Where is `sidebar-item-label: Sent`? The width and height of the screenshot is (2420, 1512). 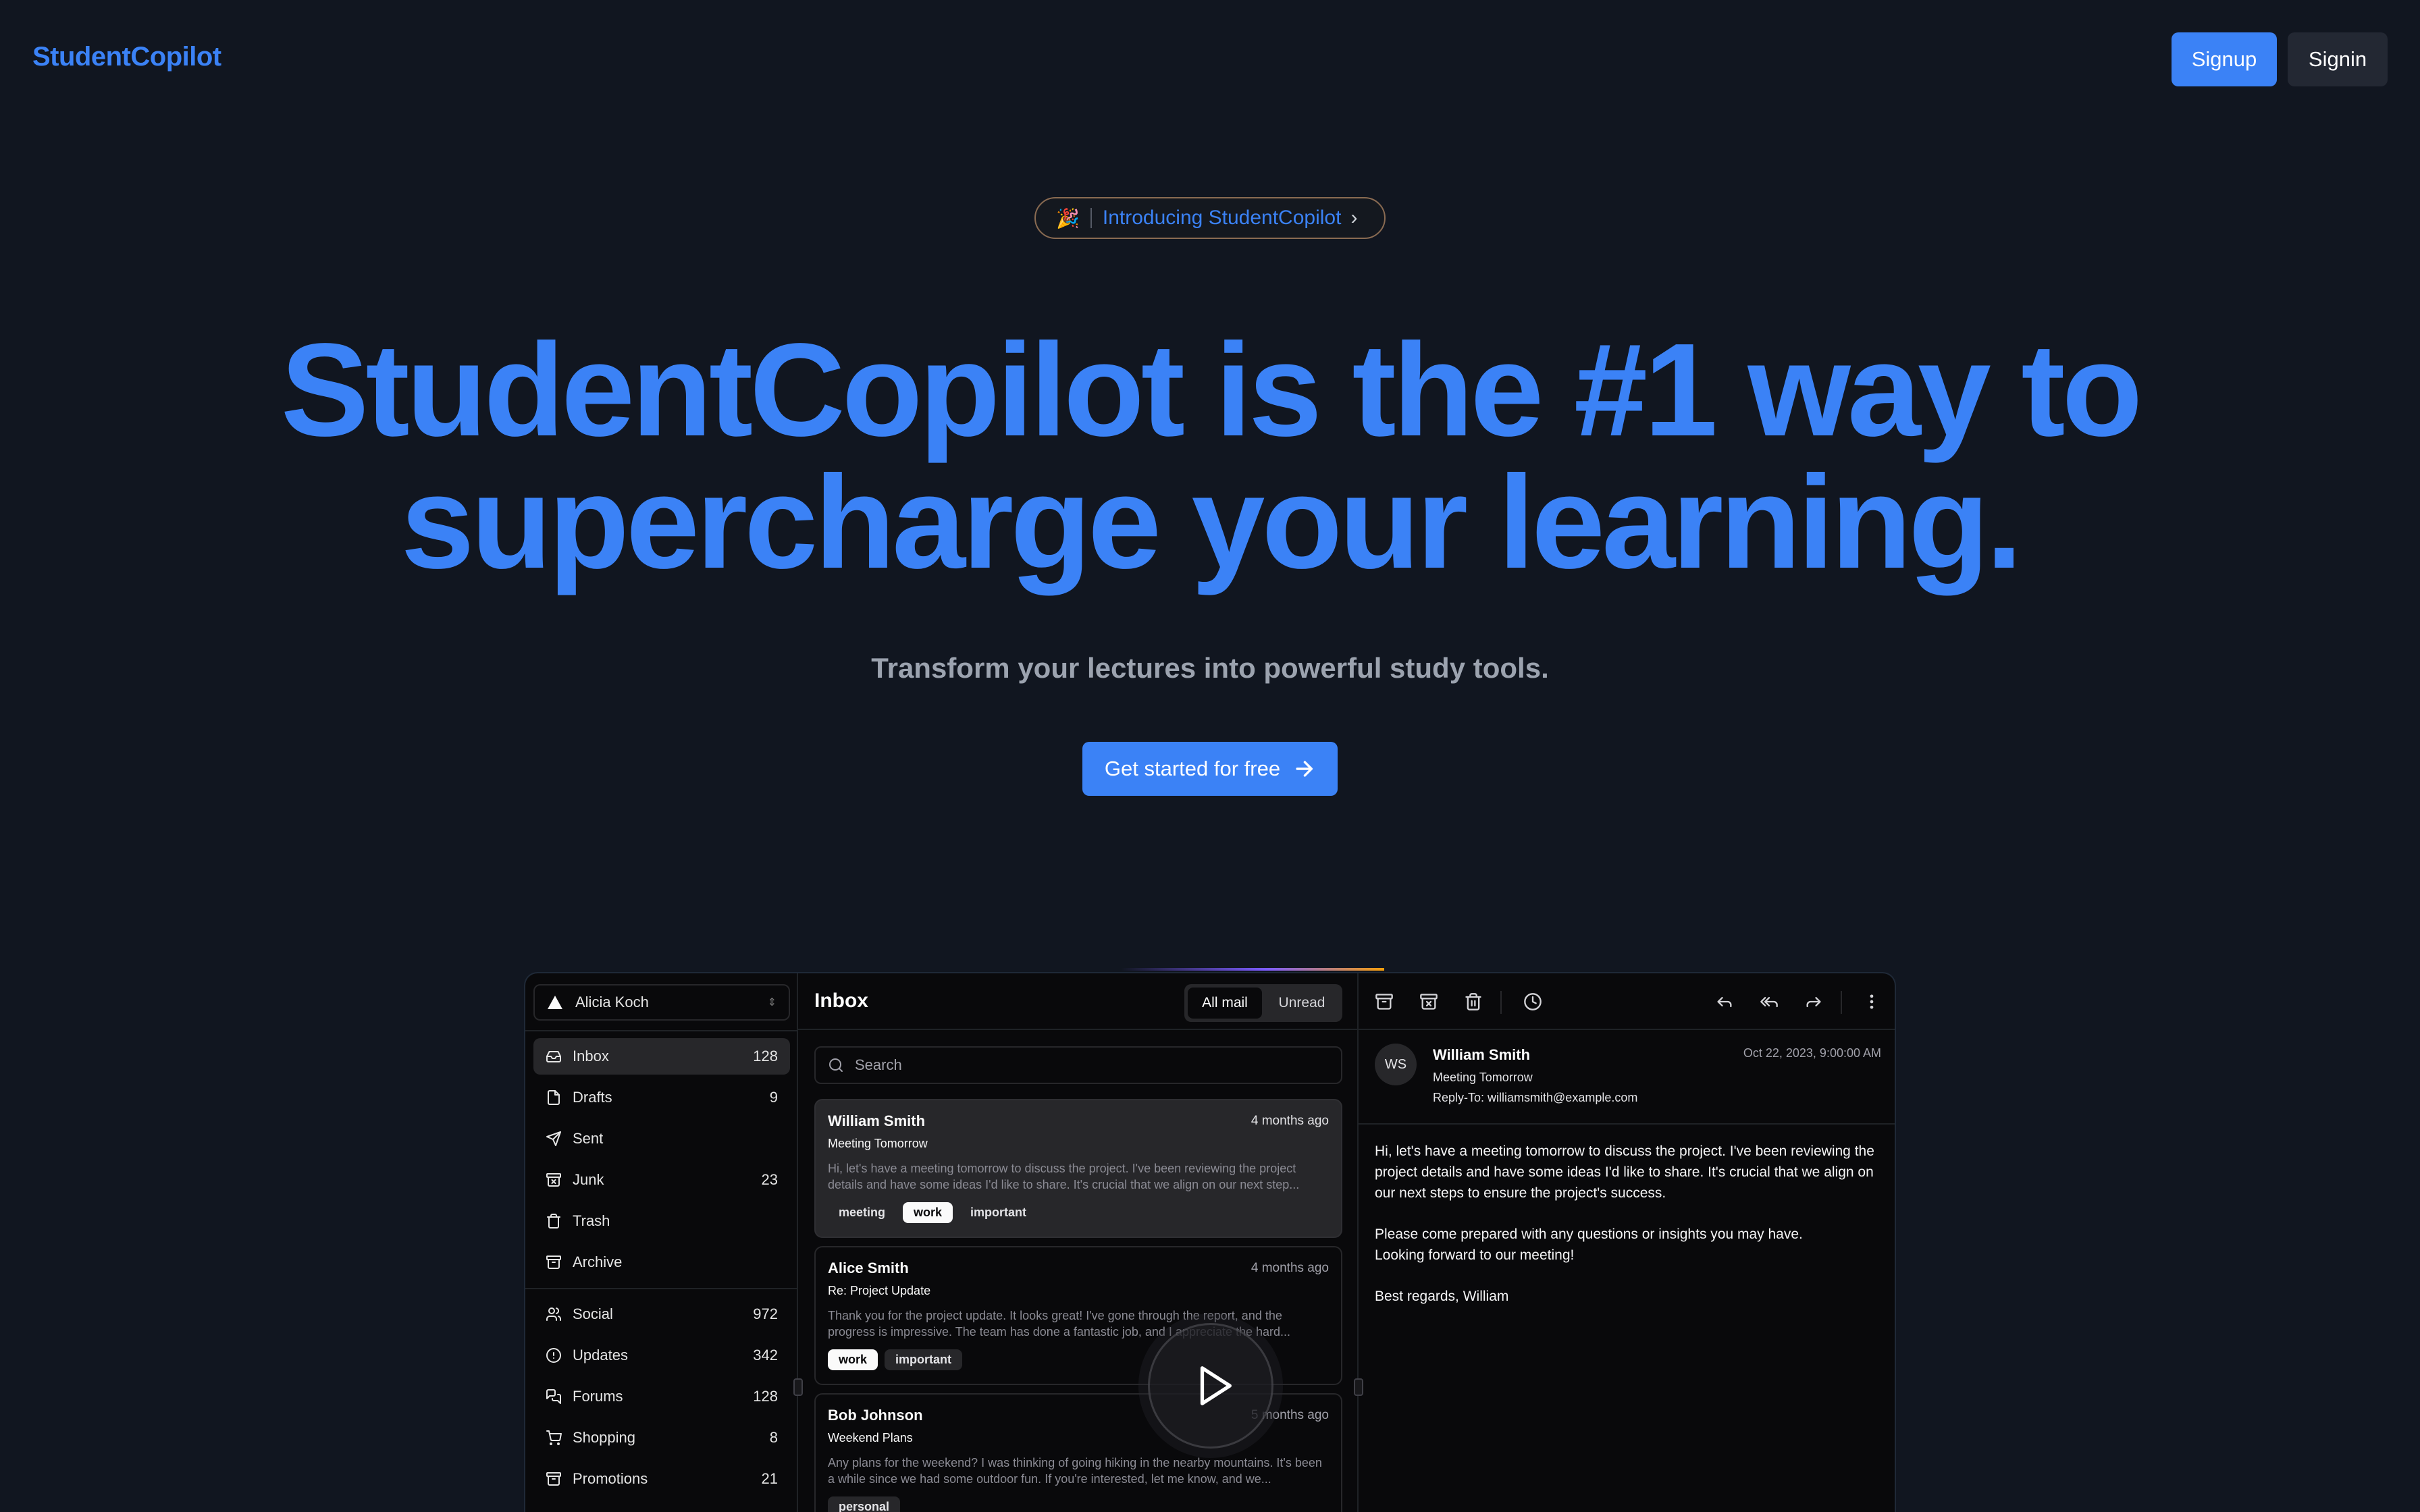 sidebar-item-label: Sent is located at coordinates (588, 1138).